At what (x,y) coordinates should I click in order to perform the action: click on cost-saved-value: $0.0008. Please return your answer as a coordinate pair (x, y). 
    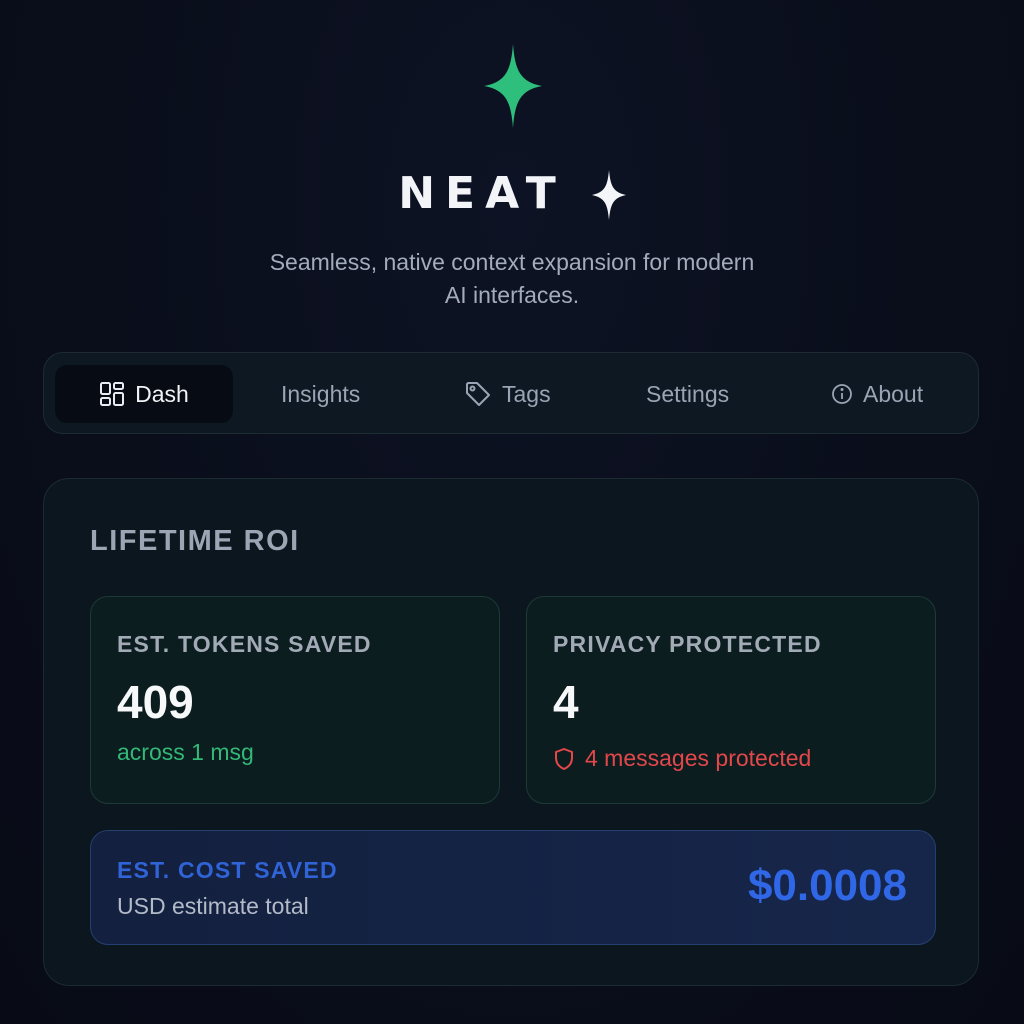
    Looking at the image, I should click on (827, 885).